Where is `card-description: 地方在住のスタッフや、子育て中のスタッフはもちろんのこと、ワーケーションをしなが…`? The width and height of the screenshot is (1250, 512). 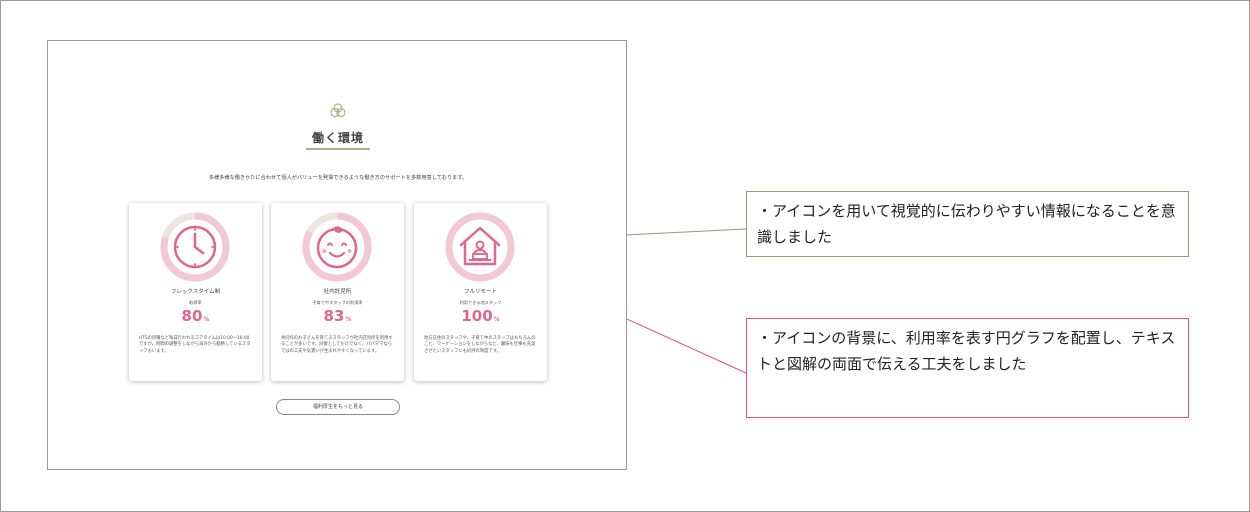 card-description: 地方在住のスタッフや、子育て中のスタッフはもちろんのこと、ワーケーションをしなが… is located at coordinates (480, 345).